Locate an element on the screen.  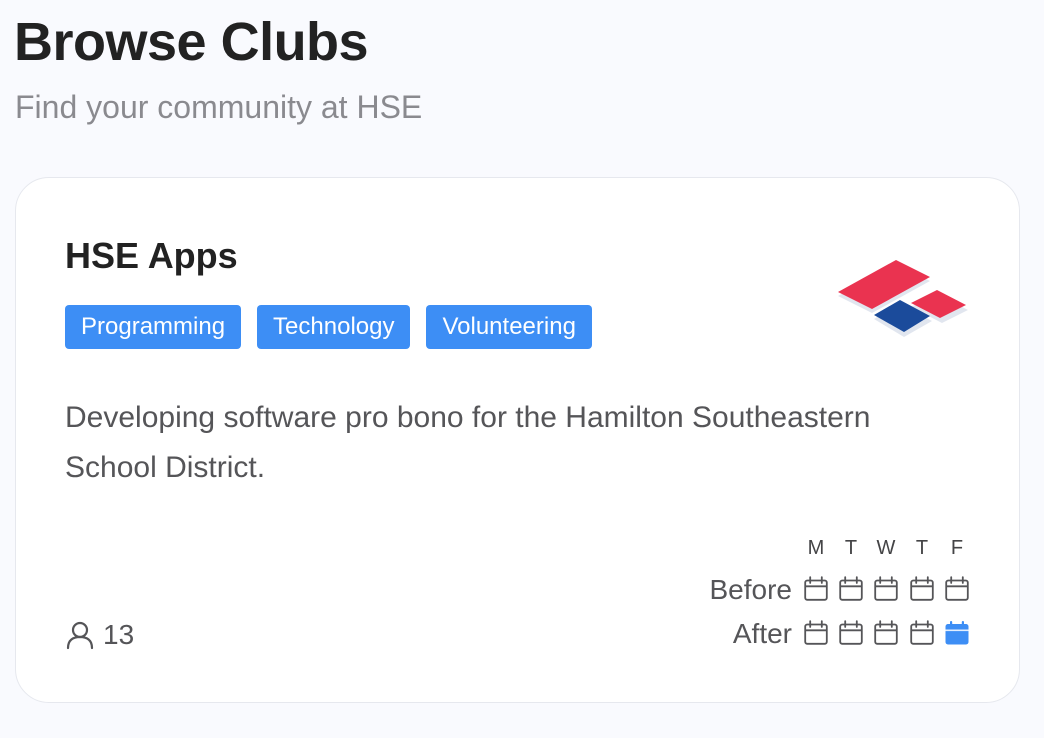
page-subtitle: Find your community at HSE is located at coordinates (219, 107).